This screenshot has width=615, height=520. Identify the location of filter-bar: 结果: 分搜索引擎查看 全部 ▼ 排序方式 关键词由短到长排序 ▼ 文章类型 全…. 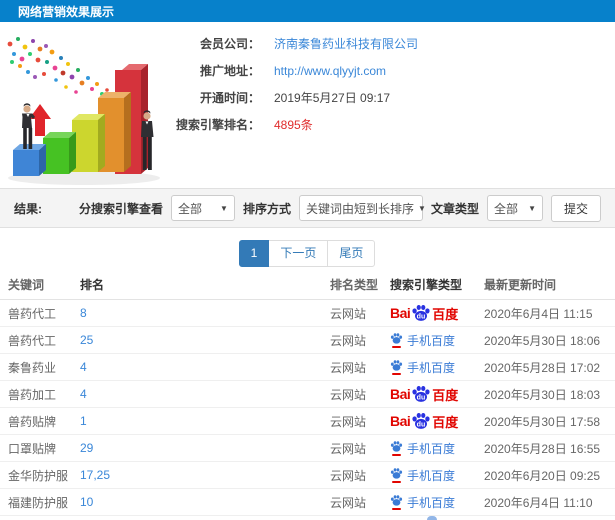
(307, 208).